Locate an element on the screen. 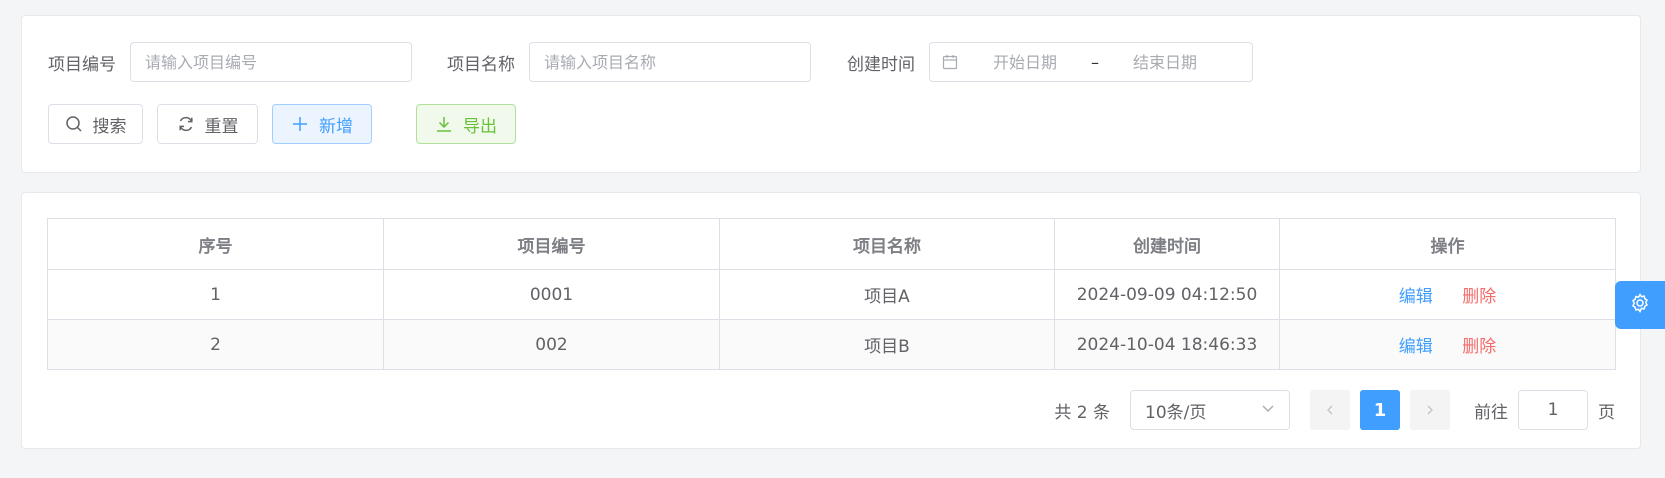 This screenshot has width=1665, height=478. cell-code: 0001 is located at coordinates (551, 294).